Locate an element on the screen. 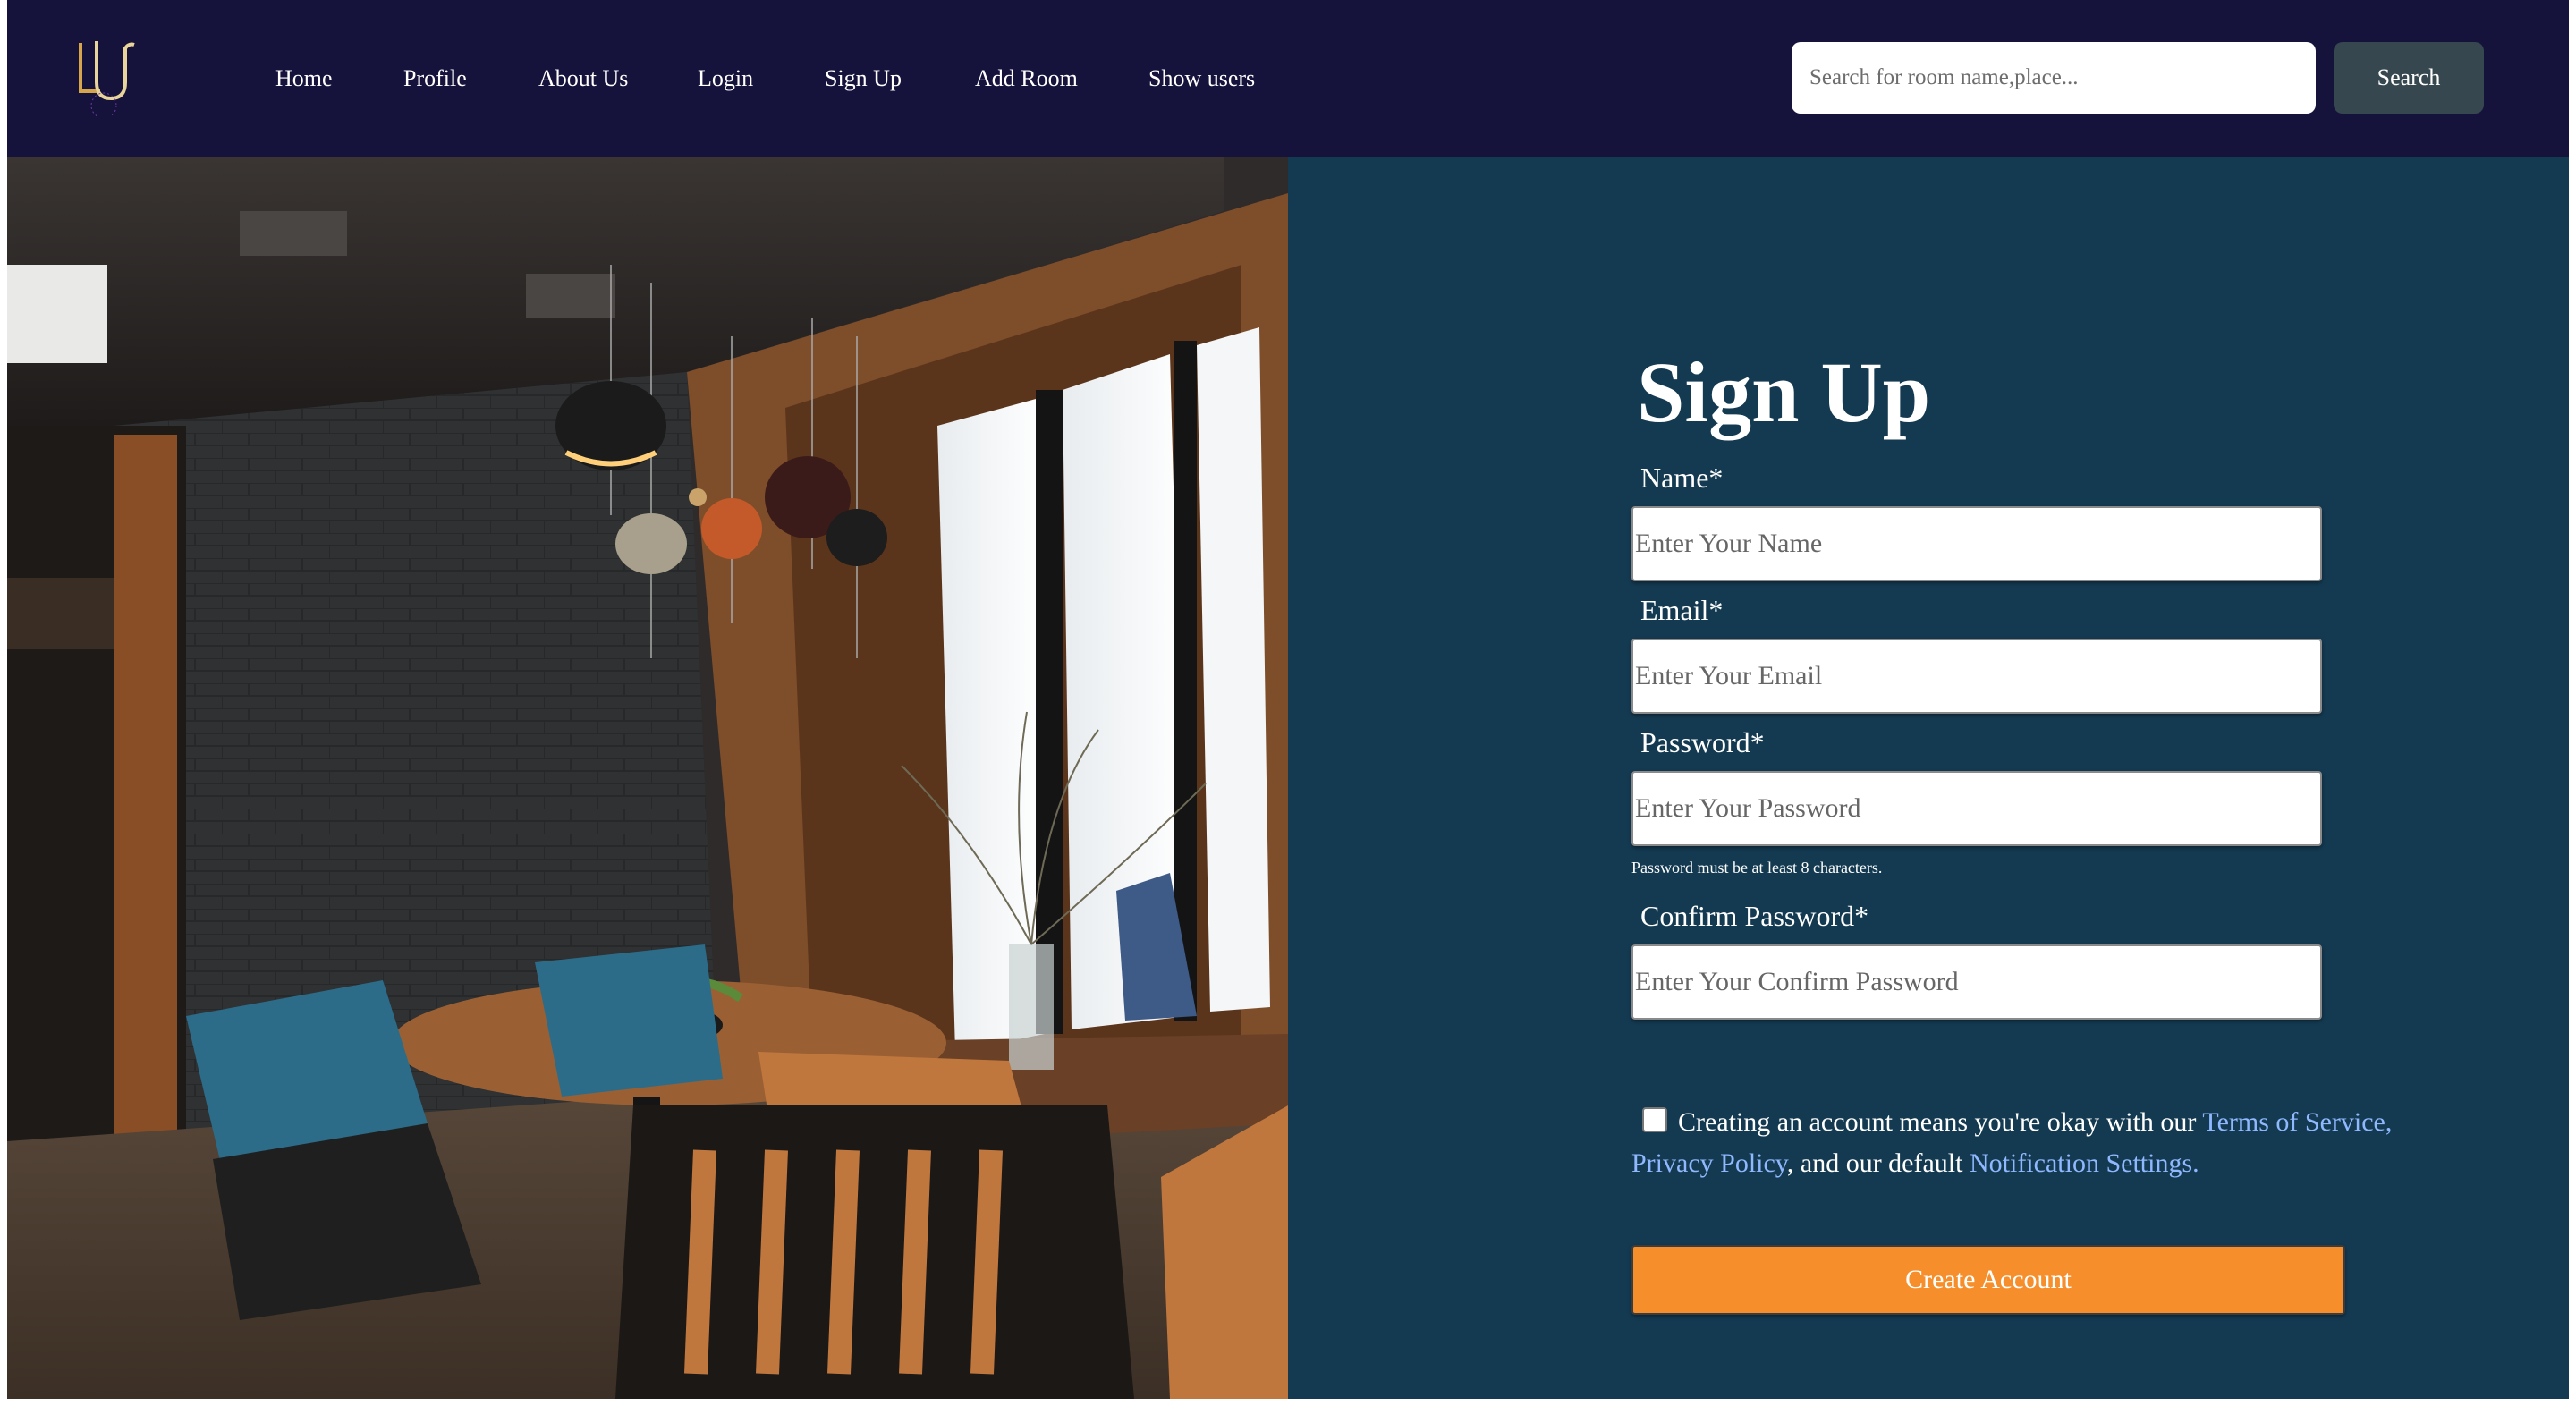 This screenshot has height=1406, width=2576. nav-add-room: Add Room is located at coordinates (1026, 79).